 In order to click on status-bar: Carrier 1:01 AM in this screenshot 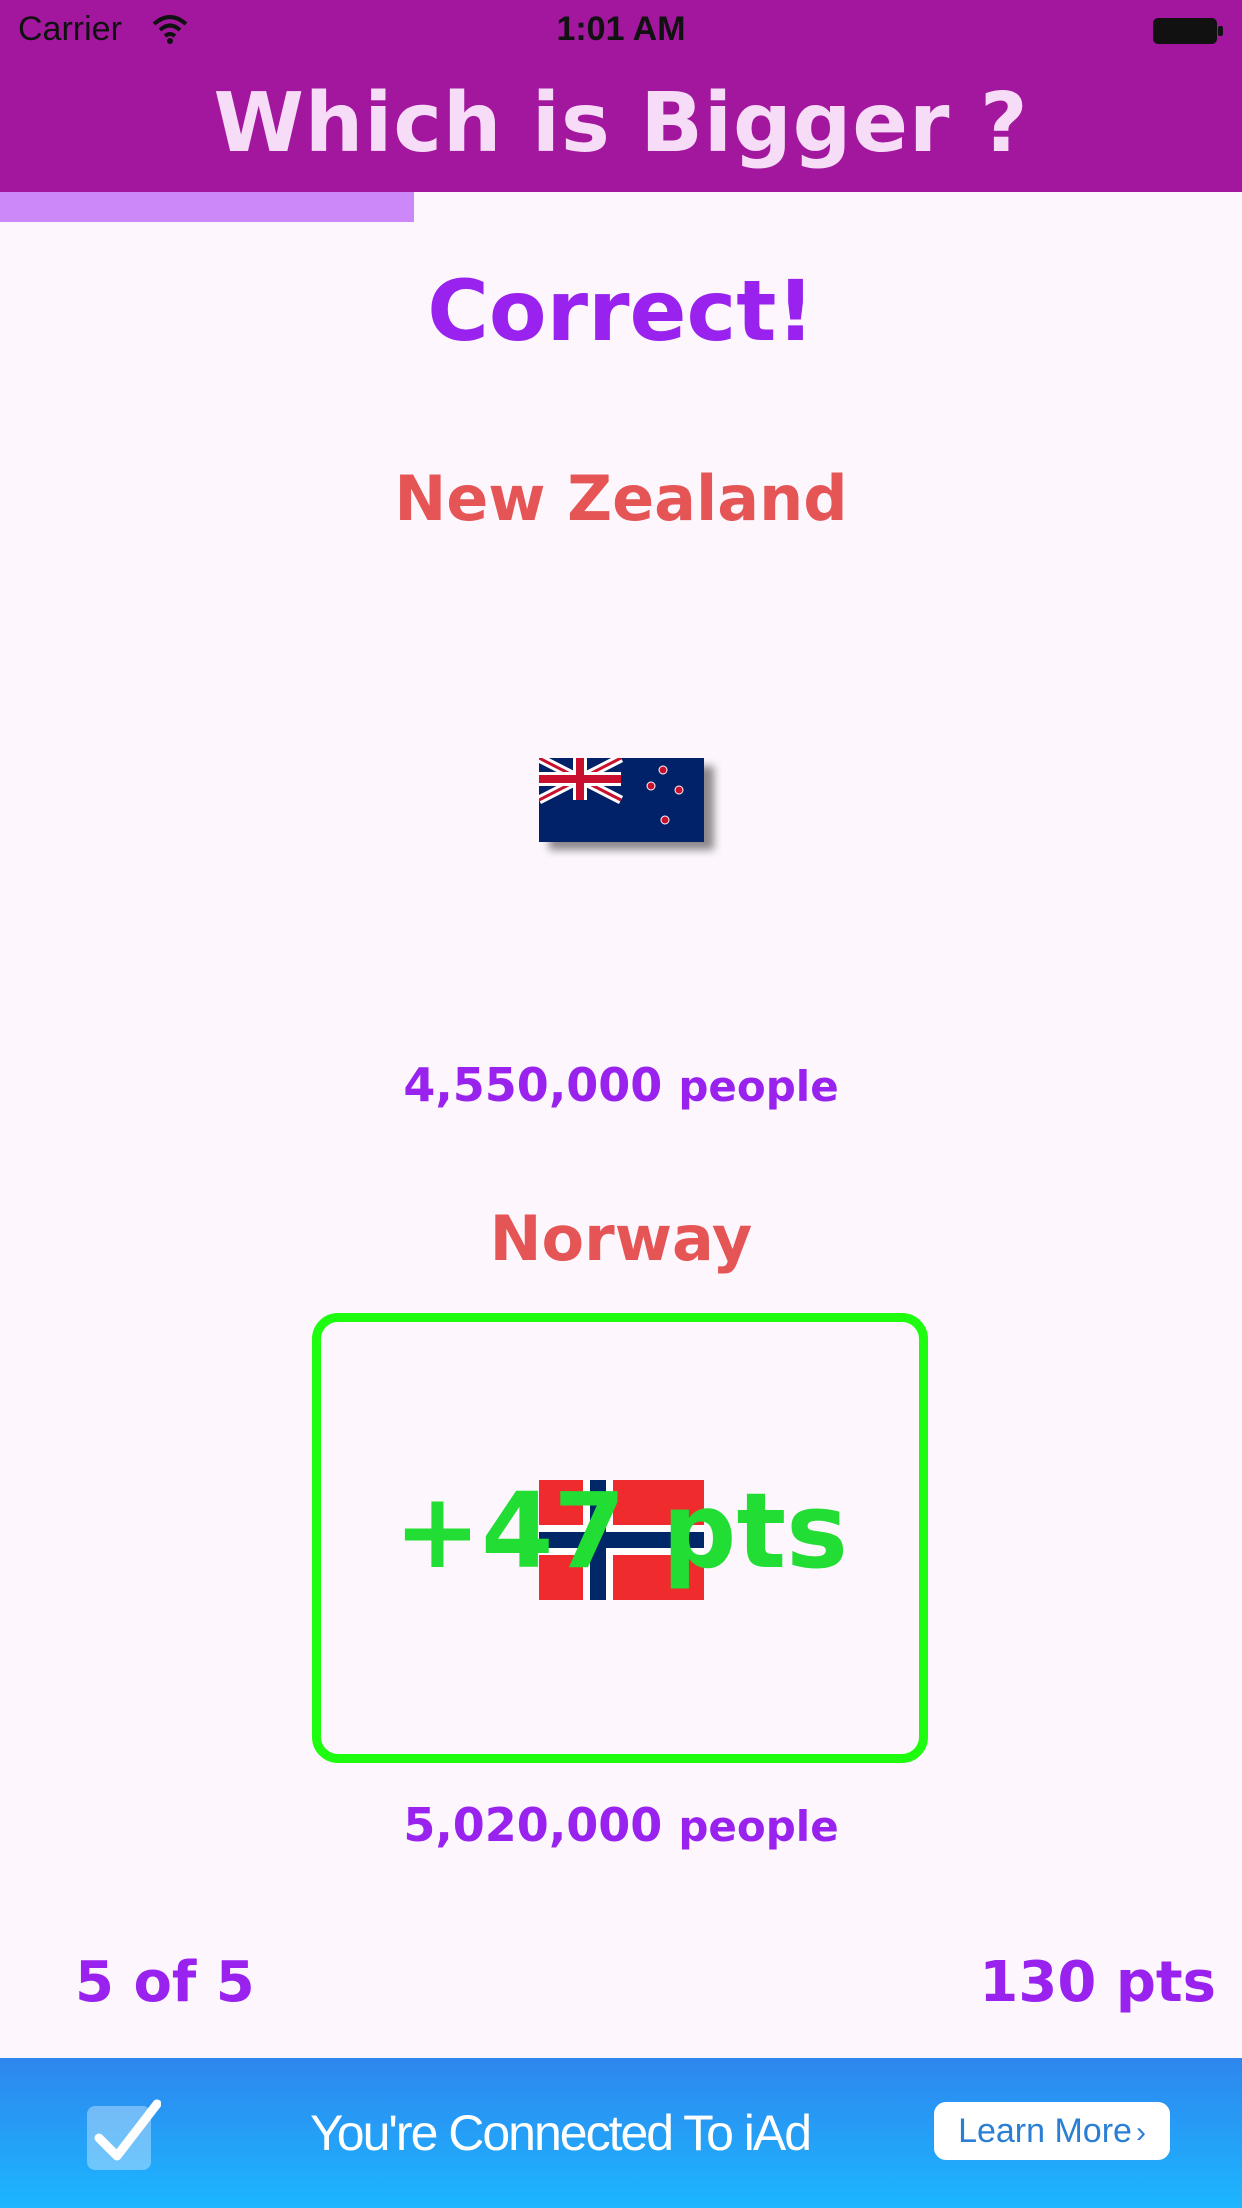, I will do `click(621, 31)`.